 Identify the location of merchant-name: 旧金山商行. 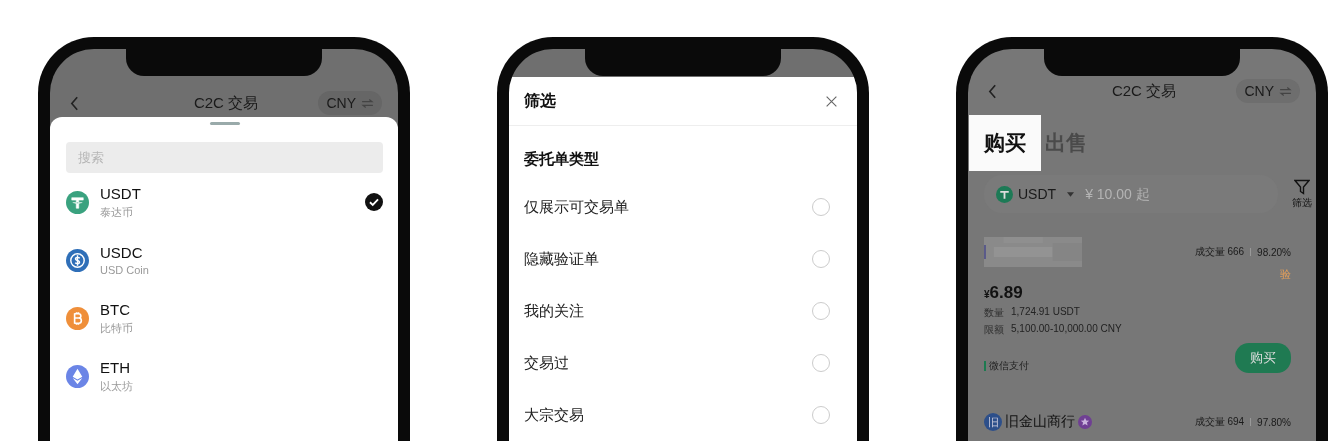
(1040, 422).